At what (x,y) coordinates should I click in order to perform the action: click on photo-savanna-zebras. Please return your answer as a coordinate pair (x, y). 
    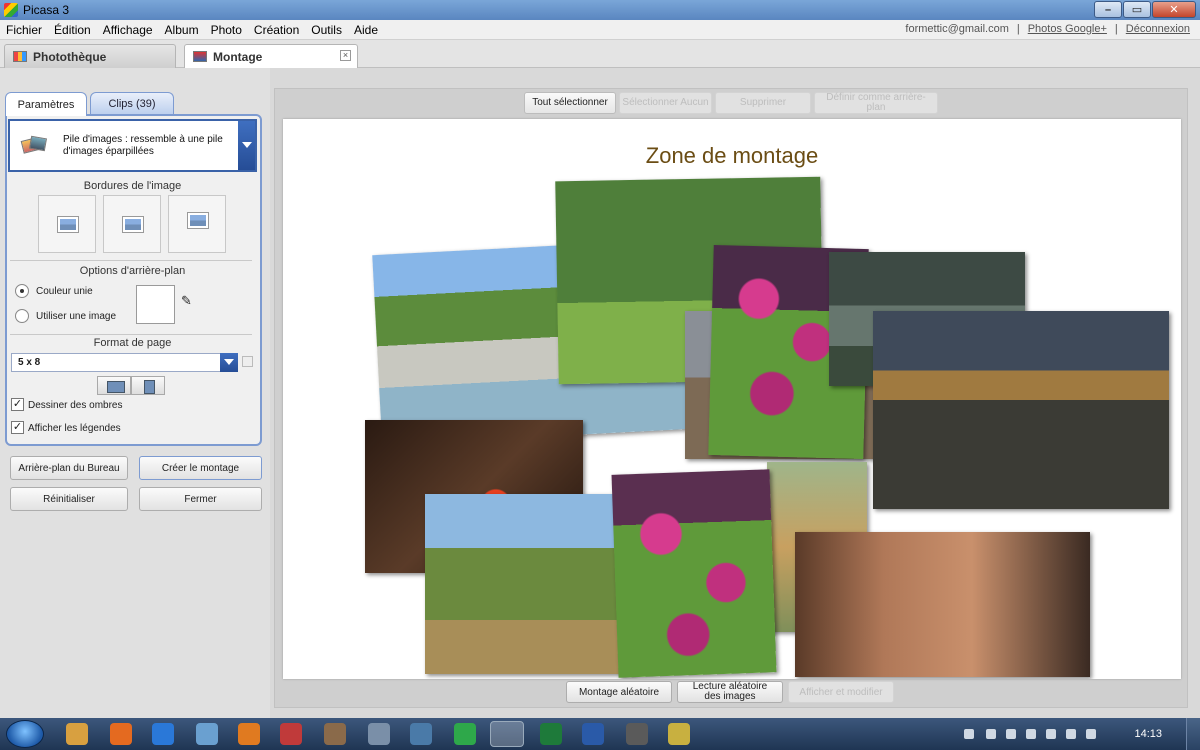
    Looking at the image, I should click on (530, 584).